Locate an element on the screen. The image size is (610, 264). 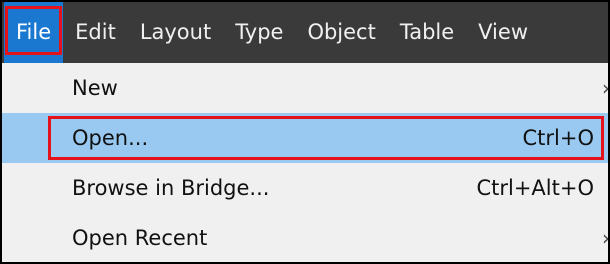
menu-view: View is located at coordinates (503, 32).